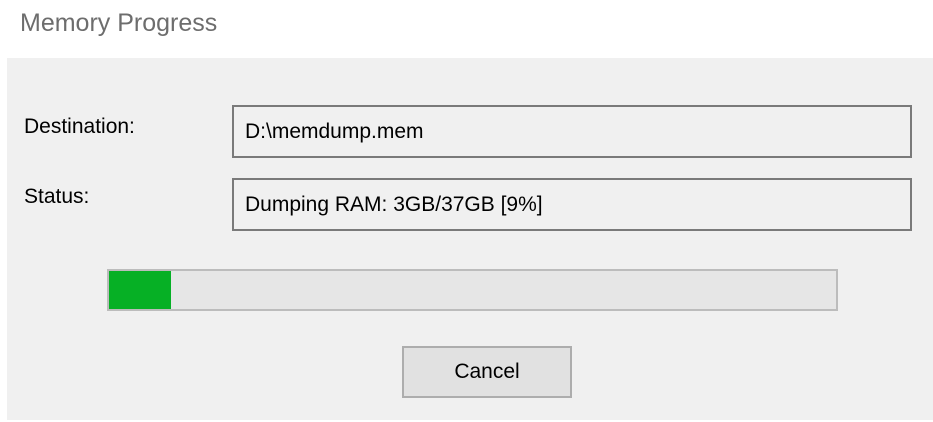 This screenshot has height=422, width=933. I want to click on cancel-button: Cancel, so click(487, 372).